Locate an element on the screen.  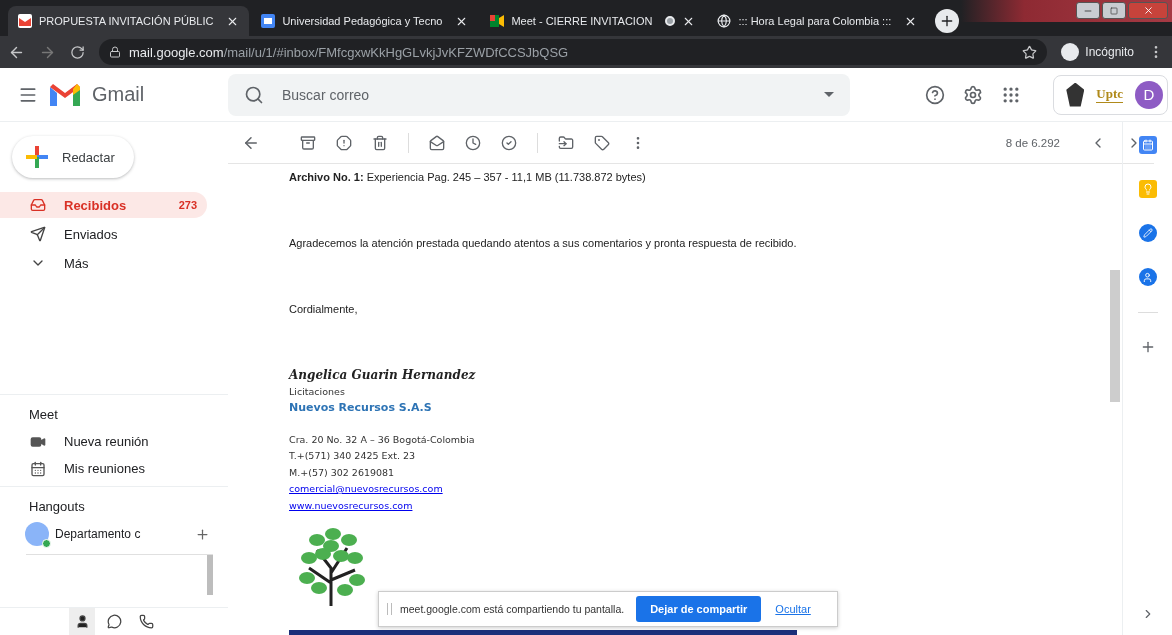
browser-tab: Meet - CIERRE INVITACION is located at coordinates (593, 21).